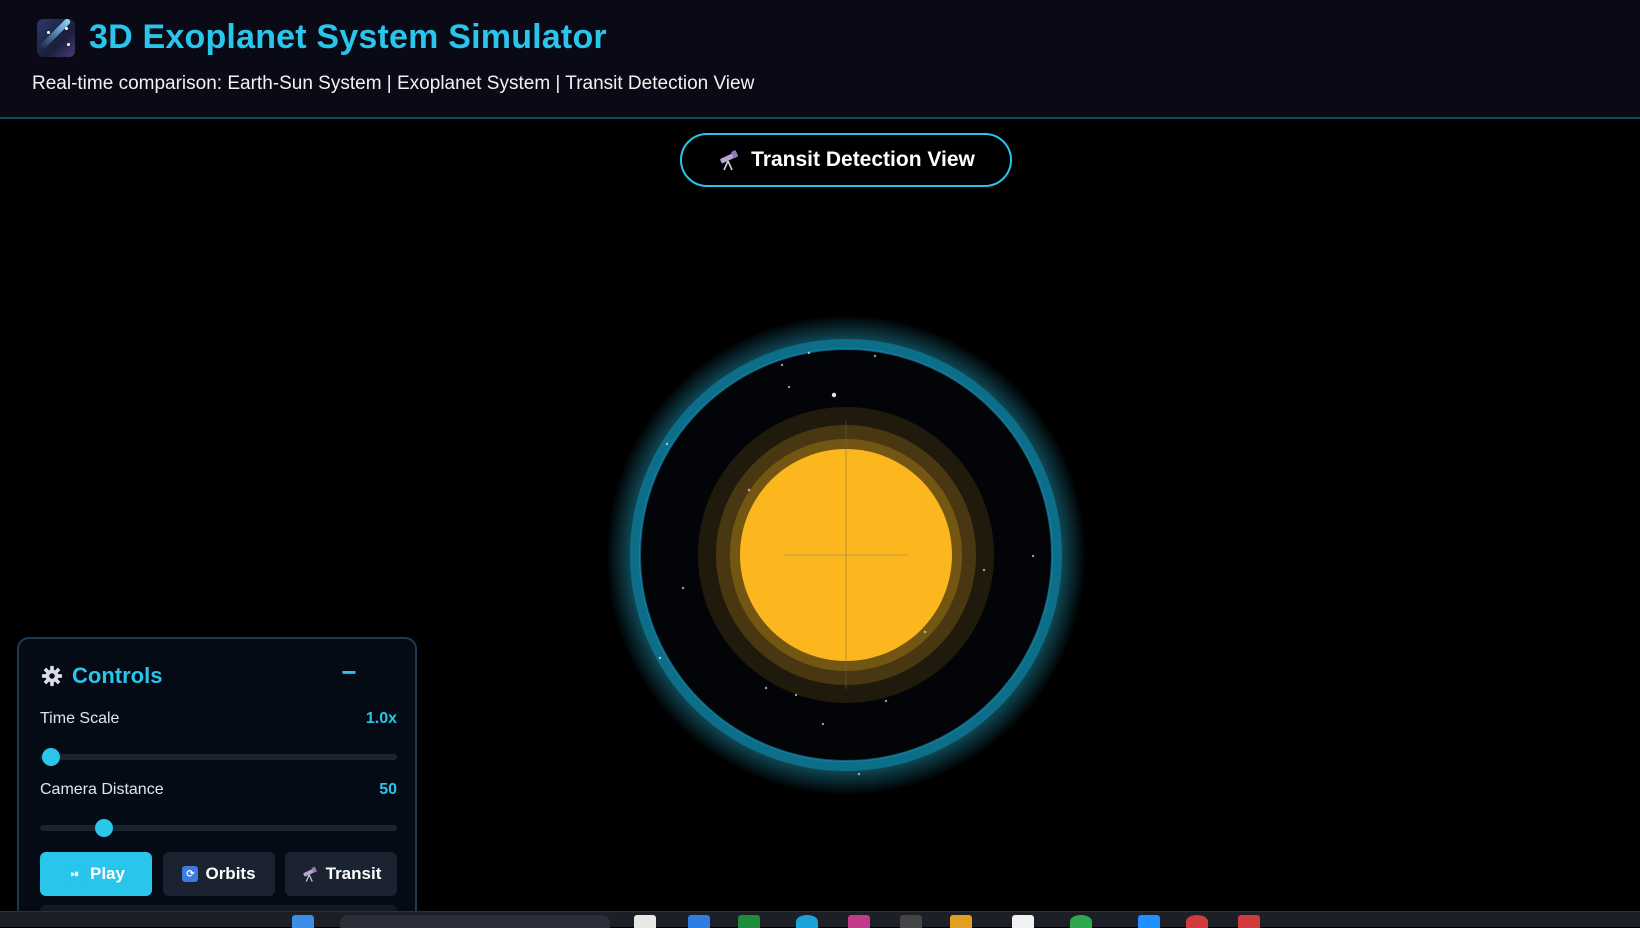 The height and width of the screenshot is (928, 1640). What do you see at coordinates (349, 672) in the screenshot?
I see `collapse-controls-button: −` at bounding box center [349, 672].